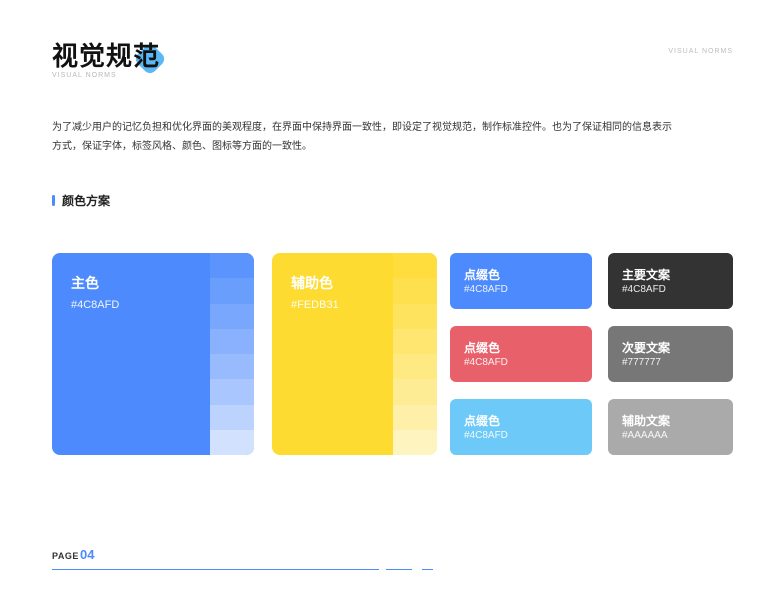  What do you see at coordinates (646, 348) in the screenshot?
I see `text-color-label: 次要文案` at bounding box center [646, 348].